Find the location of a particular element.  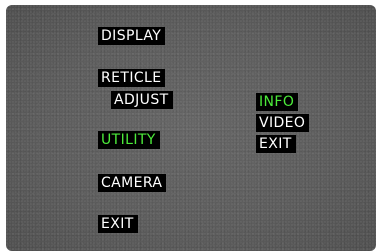

menu-item-utility: UTILITY is located at coordinates (129, 140).